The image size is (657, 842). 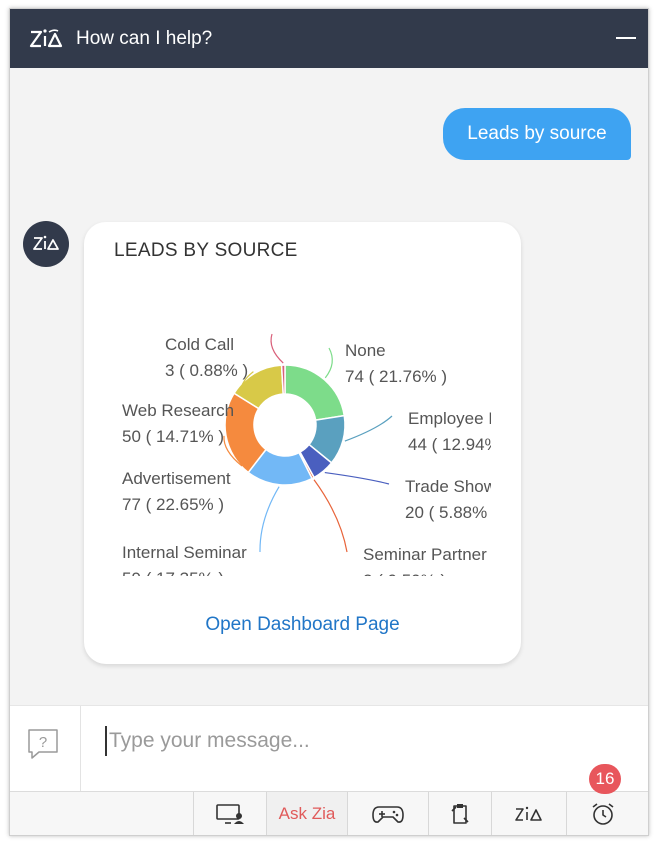 I want to click on slice-value-label: 77 ( 22.65% ), so click(x=173, y=504).